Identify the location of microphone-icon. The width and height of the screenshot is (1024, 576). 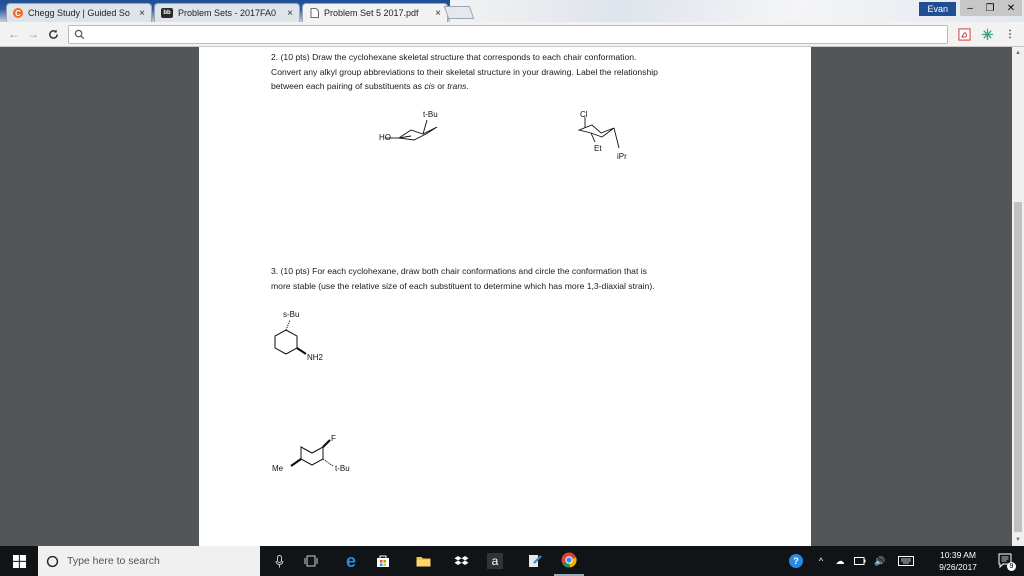
(279, 561).